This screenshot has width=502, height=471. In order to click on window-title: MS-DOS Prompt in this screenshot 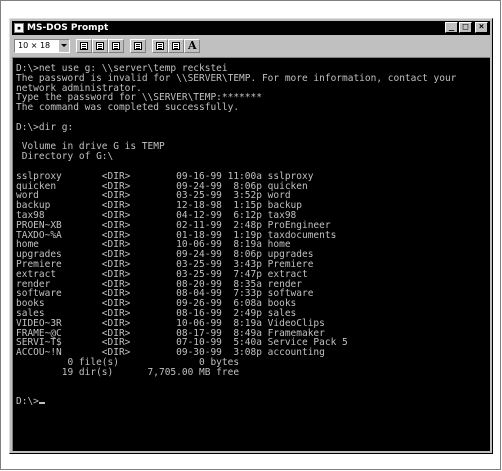, I will do `click(68, 28)`.